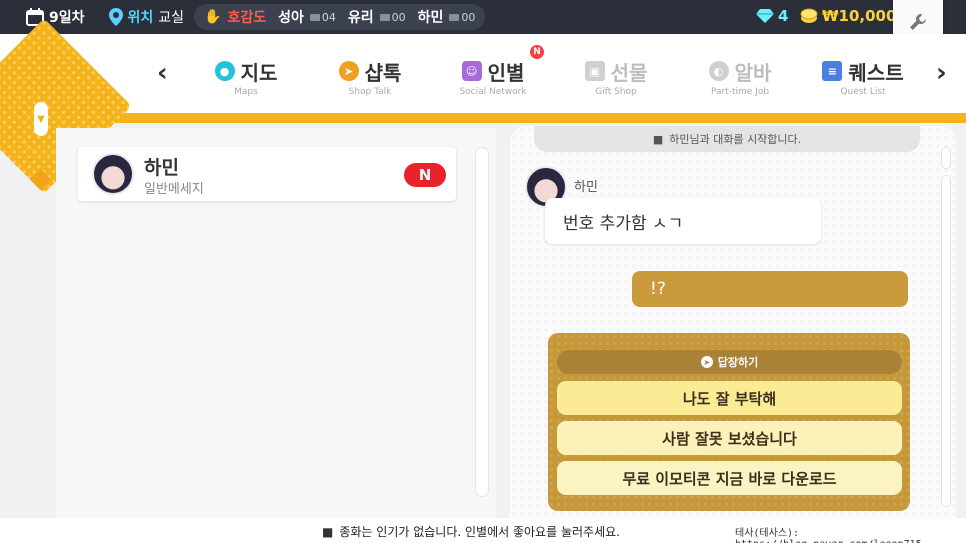 This screenshot has height=543, width=966. I want to click on tab-quest-list: ≡ 퀘스트 Quest List, so click(863, 77).